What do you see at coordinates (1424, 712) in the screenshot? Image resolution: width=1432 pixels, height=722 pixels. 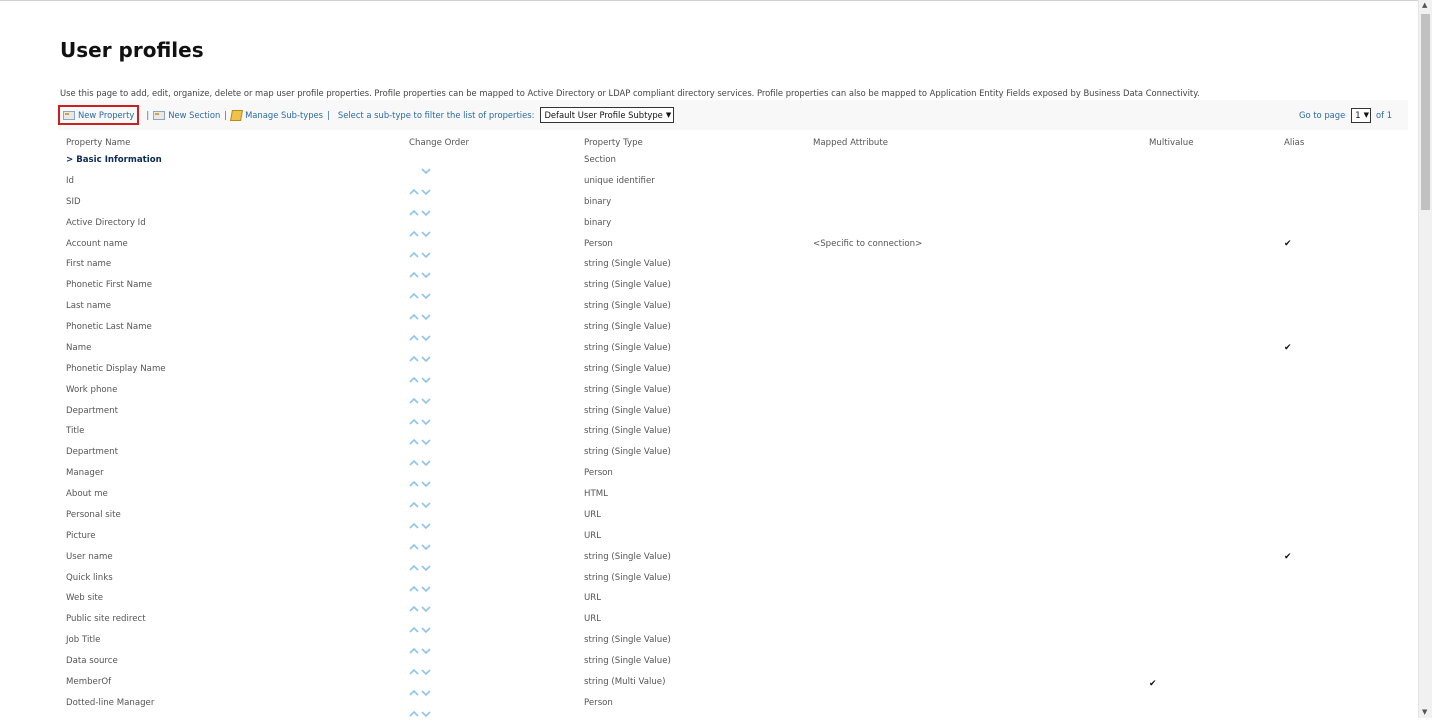 I see `scroll-down-icon: ▼` at bounding box center [1424, 712].